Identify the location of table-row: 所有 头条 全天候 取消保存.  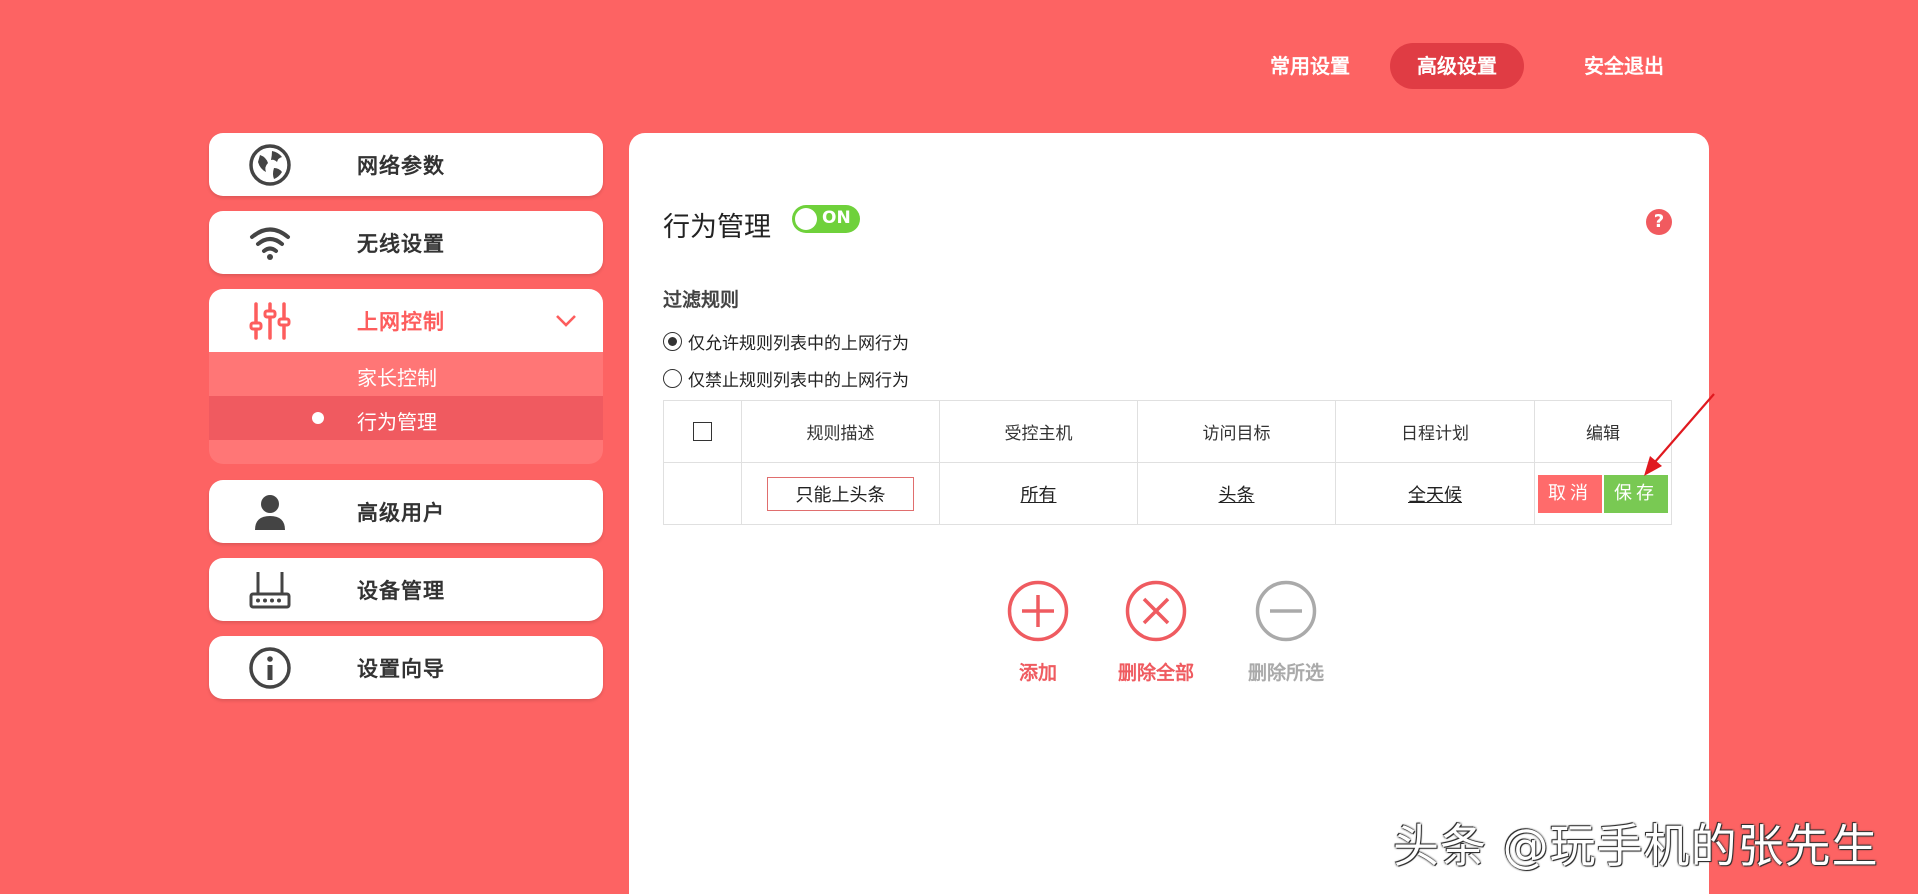
(1167, 493).